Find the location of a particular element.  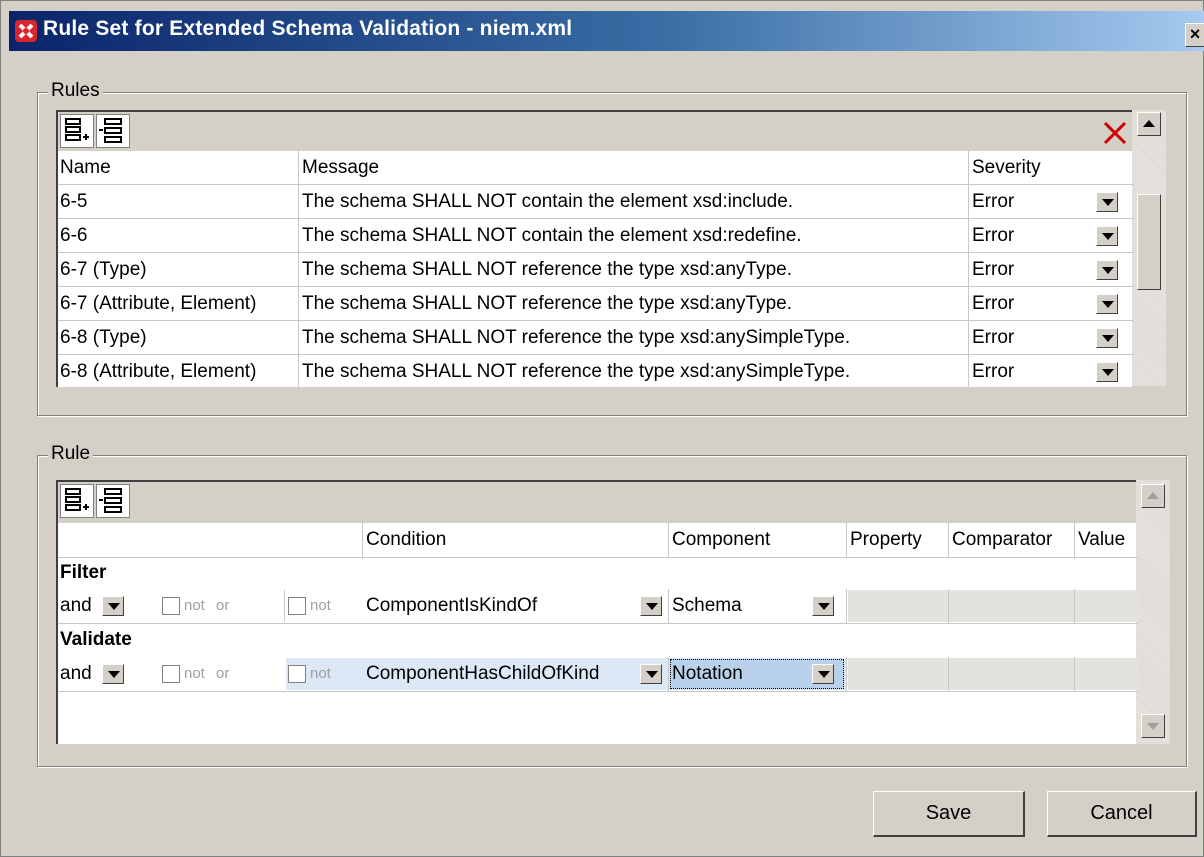

delete-rule-button is located at coordinates (1115, 133).